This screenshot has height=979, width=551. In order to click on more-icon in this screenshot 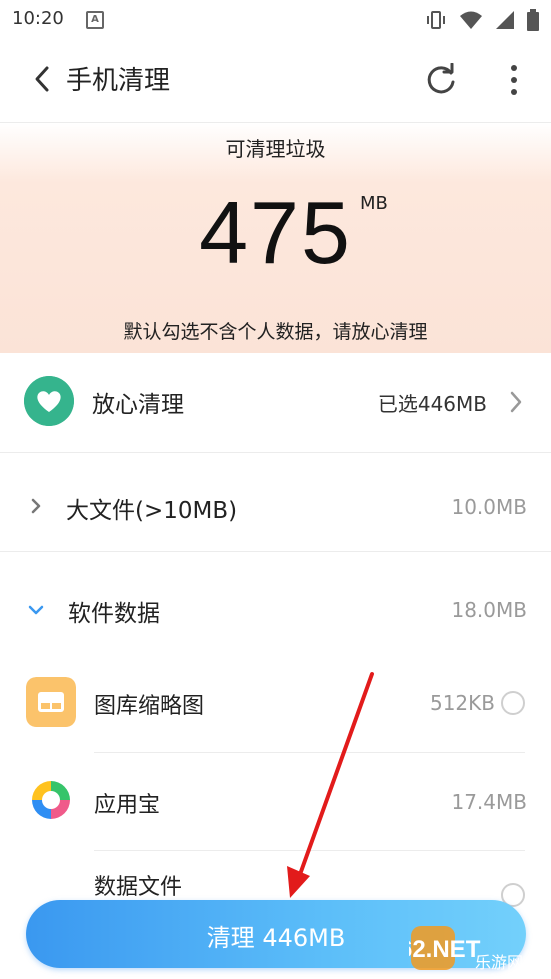, I will do `click(514, 80)`.